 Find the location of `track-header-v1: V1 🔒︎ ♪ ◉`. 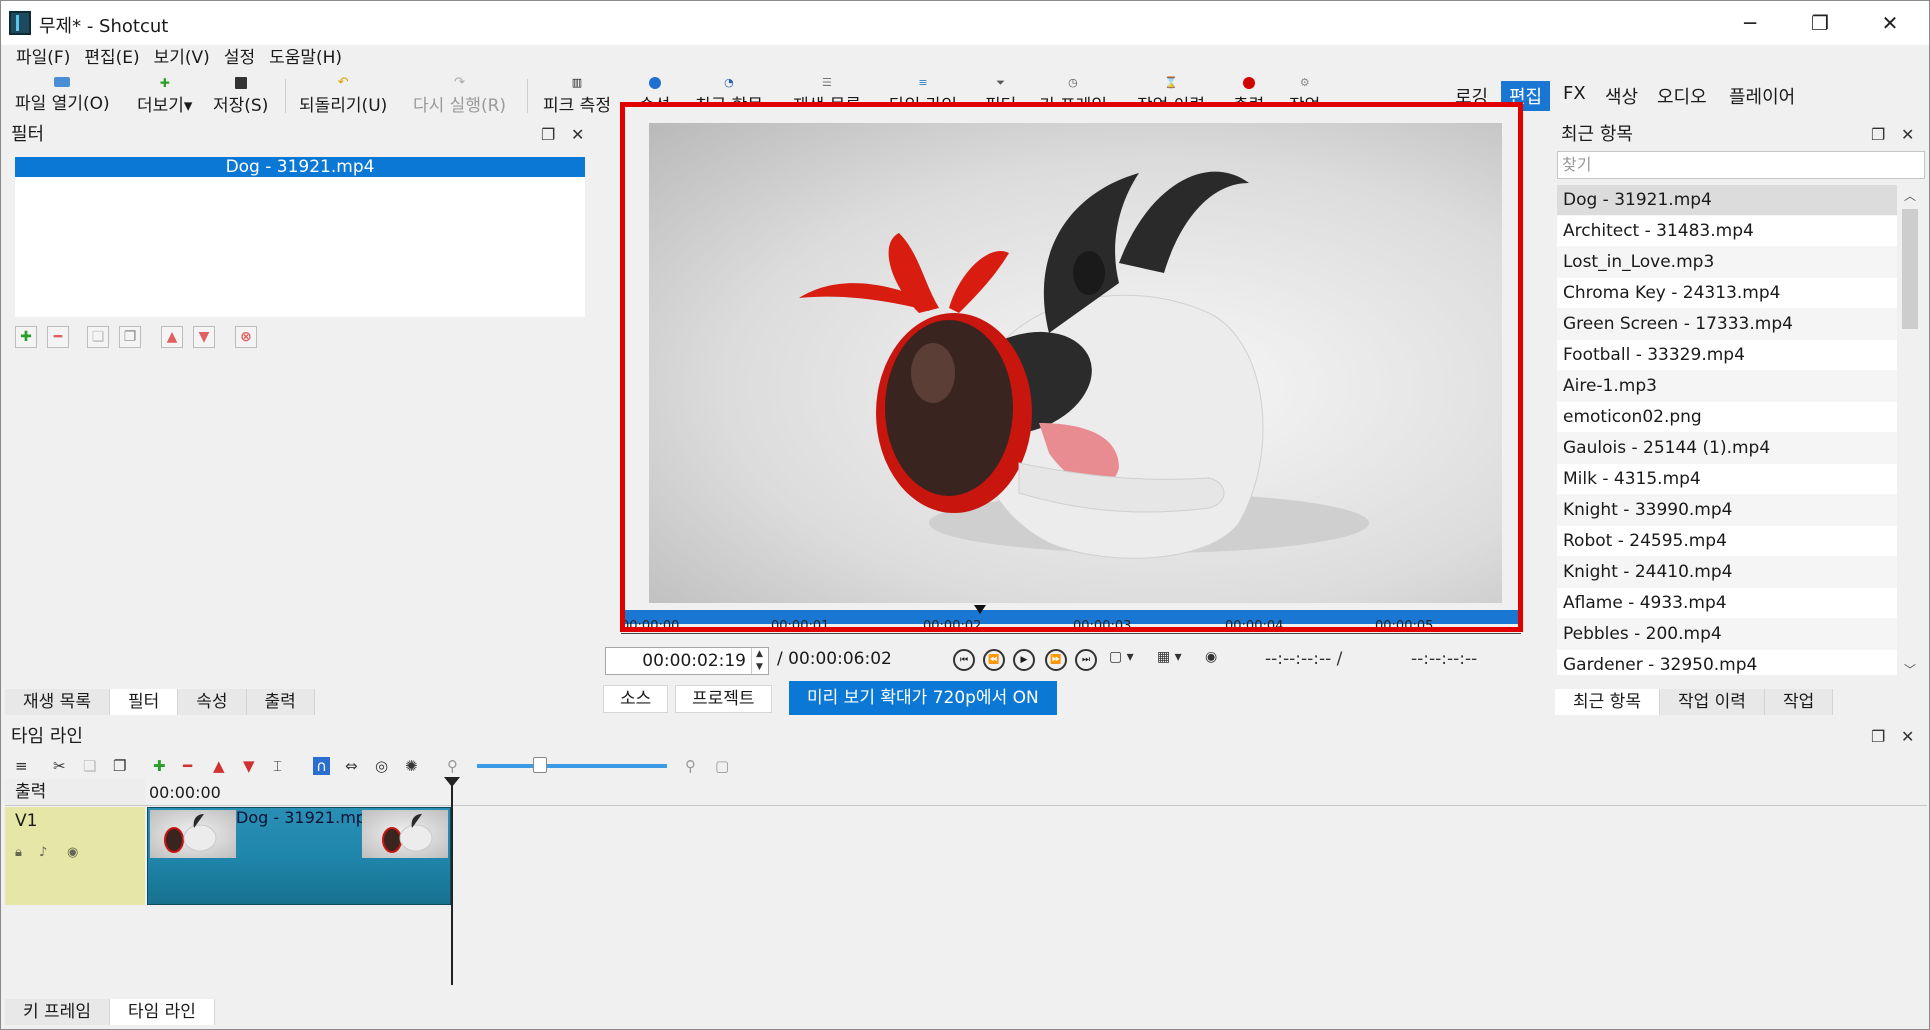

track-header-v1: V1 🔒︎ ♪ ◉ is located at coordinates (75, 856).